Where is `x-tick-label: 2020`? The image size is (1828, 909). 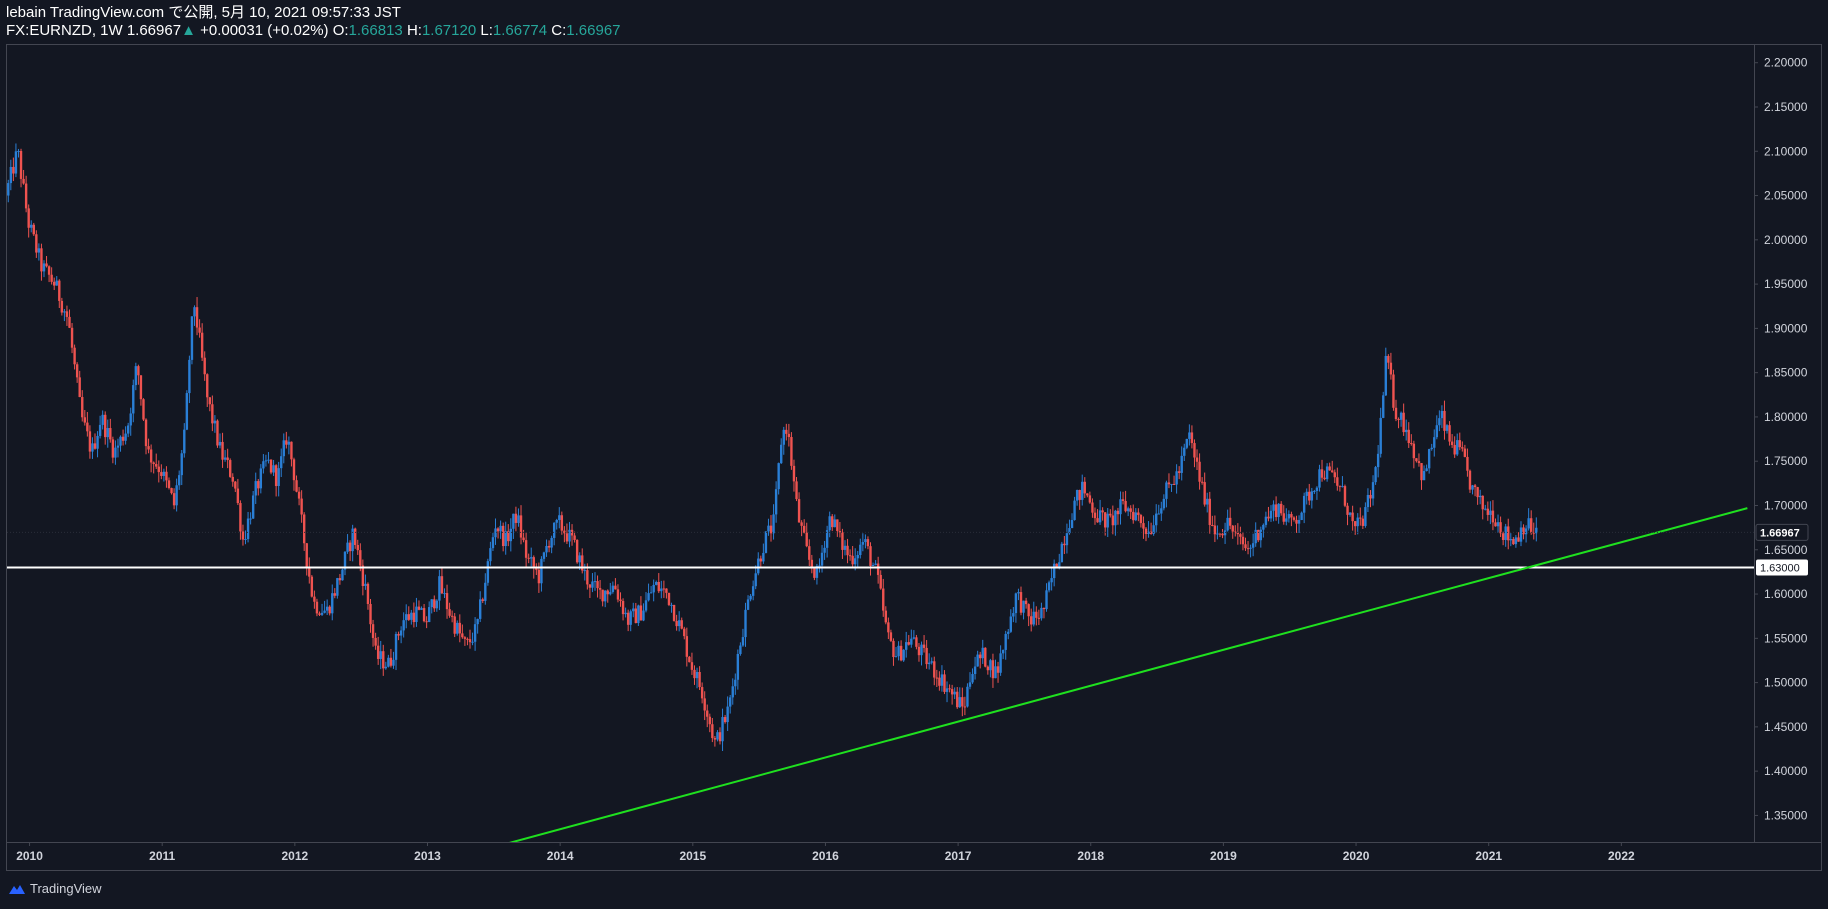 x-tick-label: 2020 is located at coordinates (1356, 856).